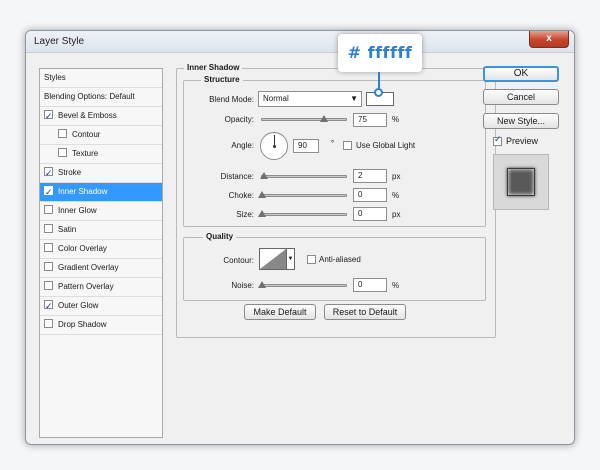  What do you see at coordinates (378, 92) in the screenshot?
I see `callout-pointer-dot` at bounding box center [378, 92].